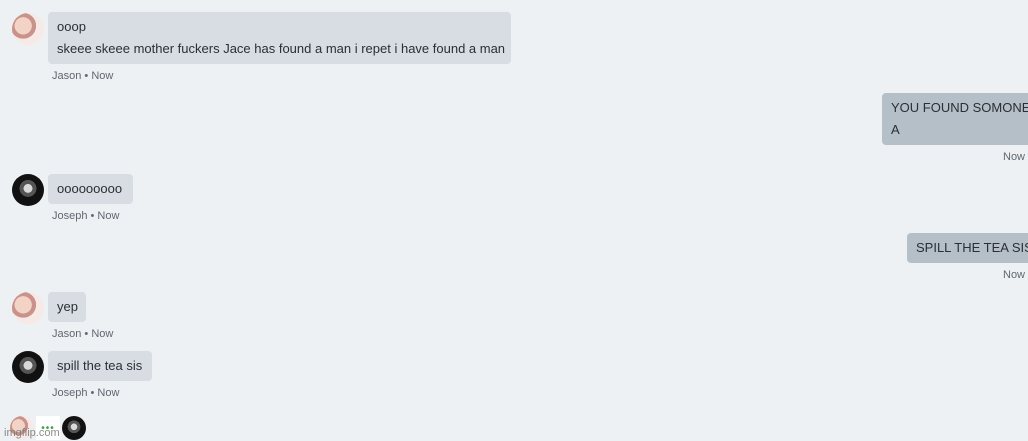 The image size is (1028, 441). What do you see at coordinates (895, 129) in the screenshot?
I see `message-text: A` at bounding box center [895, 129].